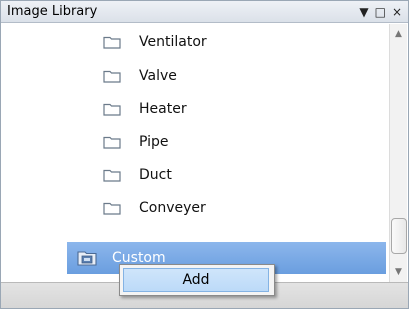 Image resolution: width=409 pixels, height=309 pixels. Describe the element at coordinates (158, 76) in the screenshot. I see `tree-item-label: Valve` at that location.